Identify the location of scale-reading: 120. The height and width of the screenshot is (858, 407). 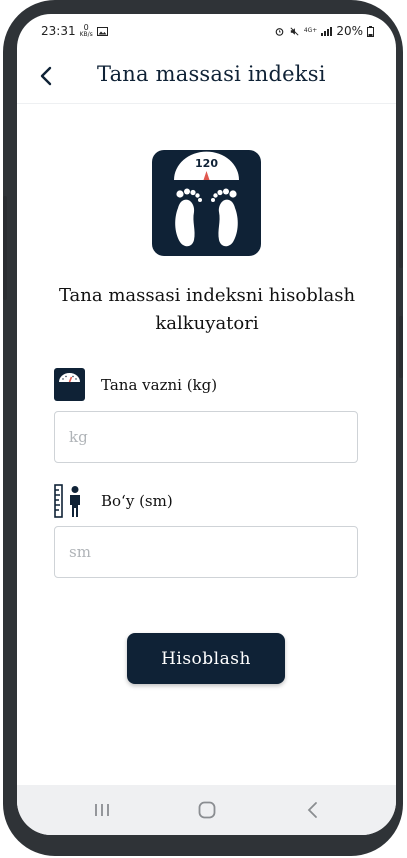
(206, 163).